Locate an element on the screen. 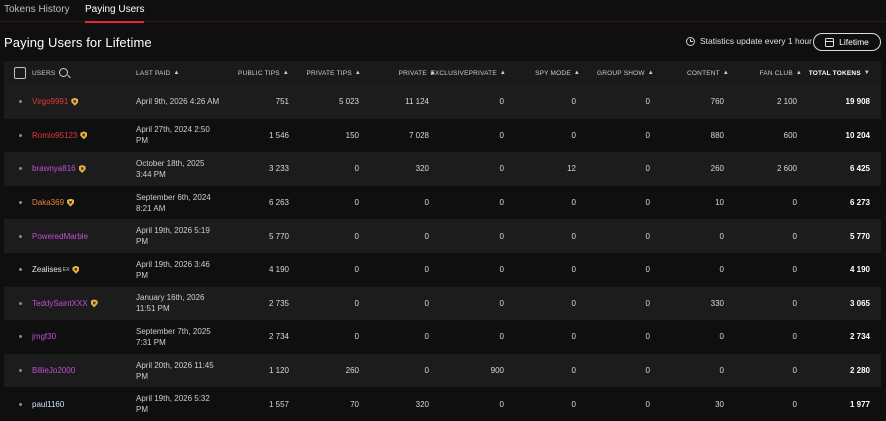 Image resolution: width=886 pixels, height=421 pixels. cell-fan-club: 2 600 is located at coordinates (786, 169).